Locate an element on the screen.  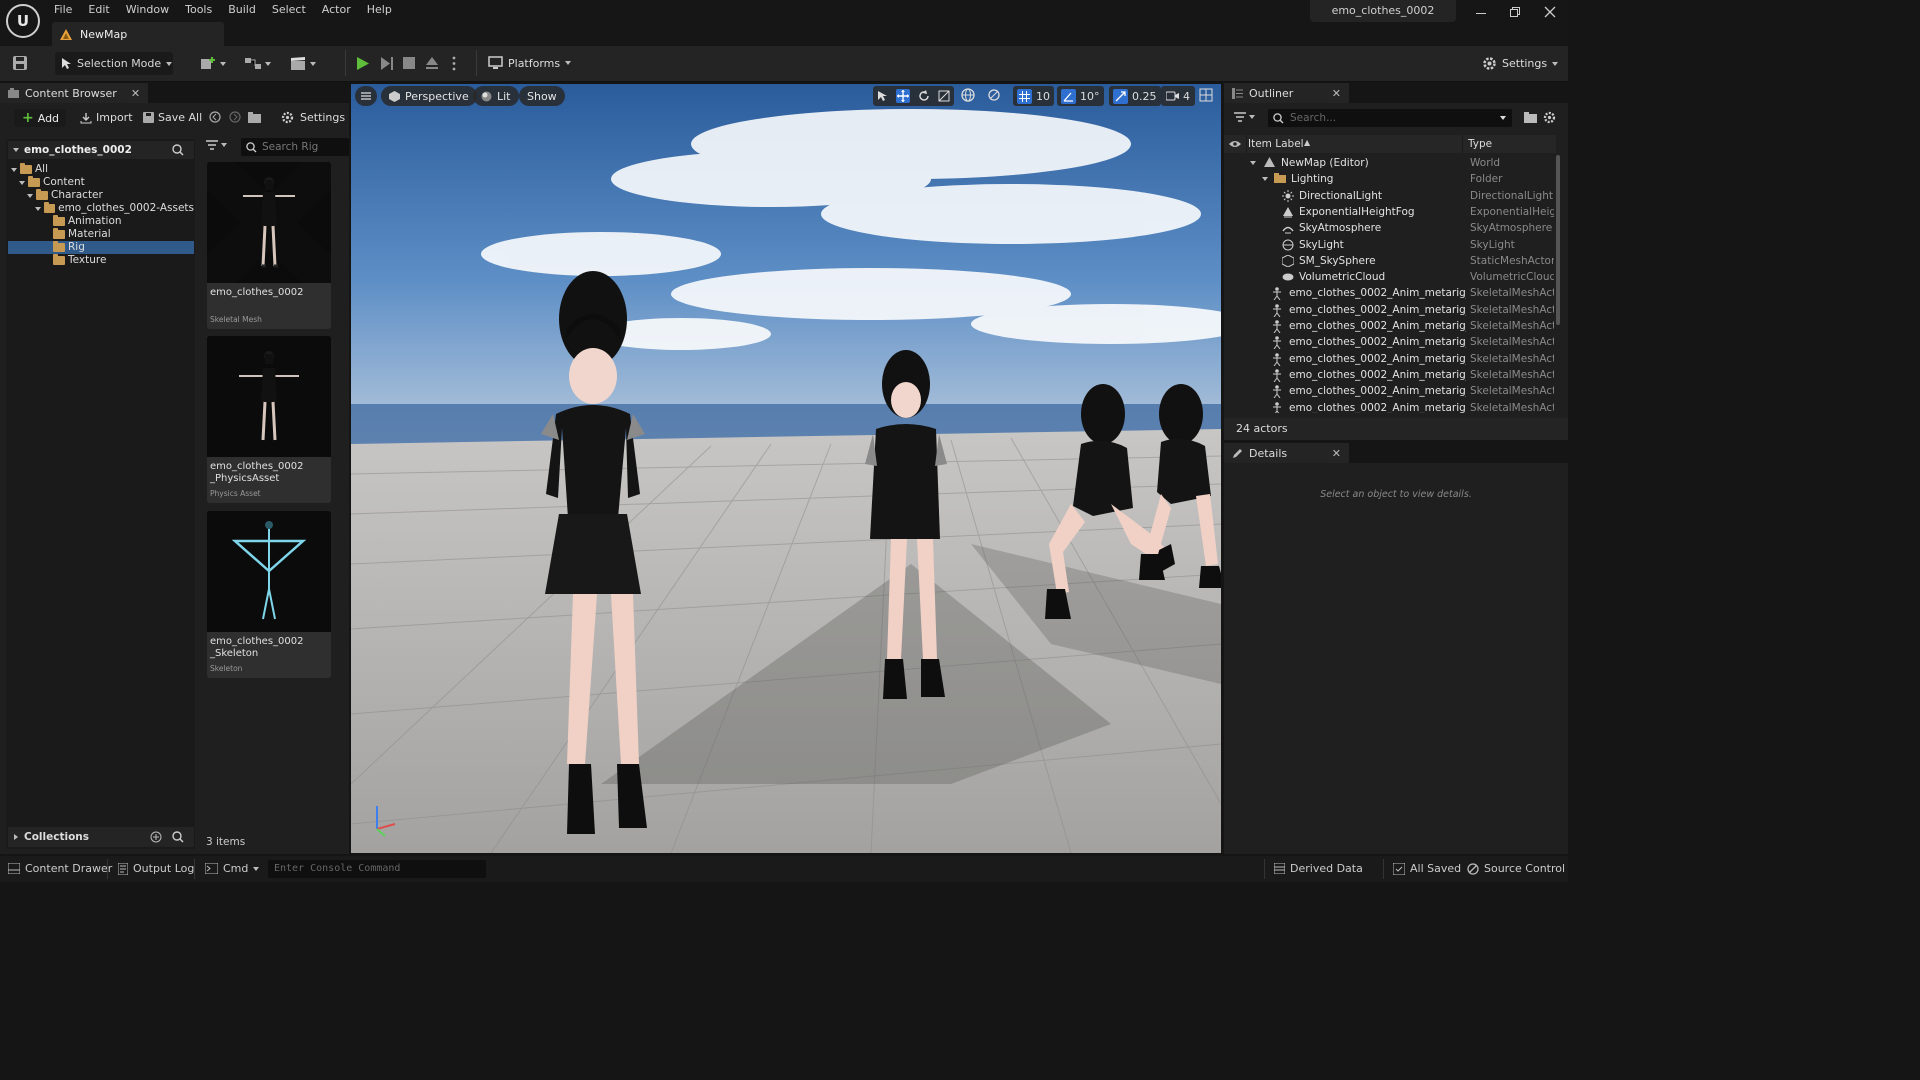
restore-icon is located at coordinates (1516, 13).